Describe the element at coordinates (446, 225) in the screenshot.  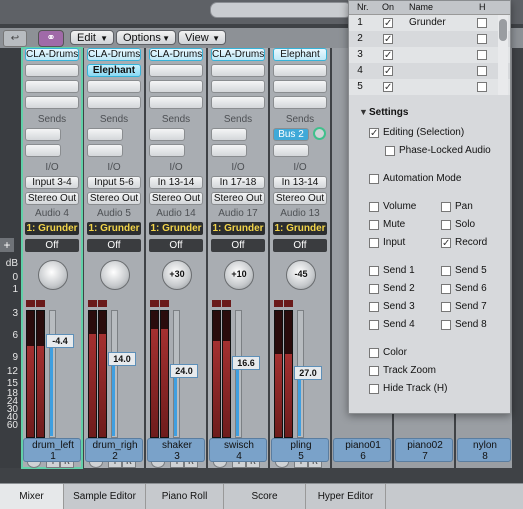
I see `solo-checkbox` at that location.